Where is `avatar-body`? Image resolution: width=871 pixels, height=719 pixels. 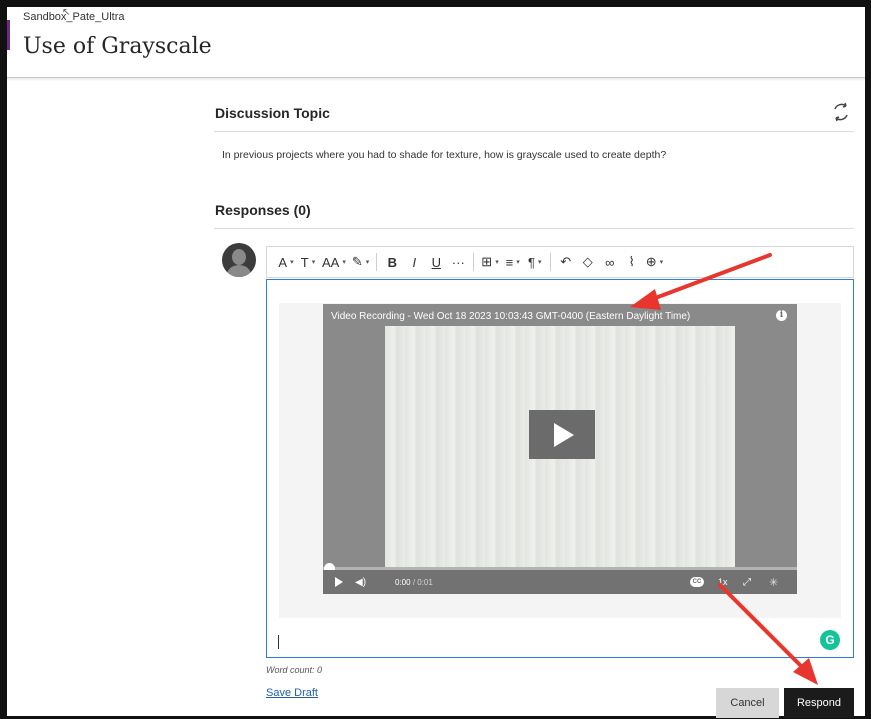
avatar-body is located at coordinates (239, 271).